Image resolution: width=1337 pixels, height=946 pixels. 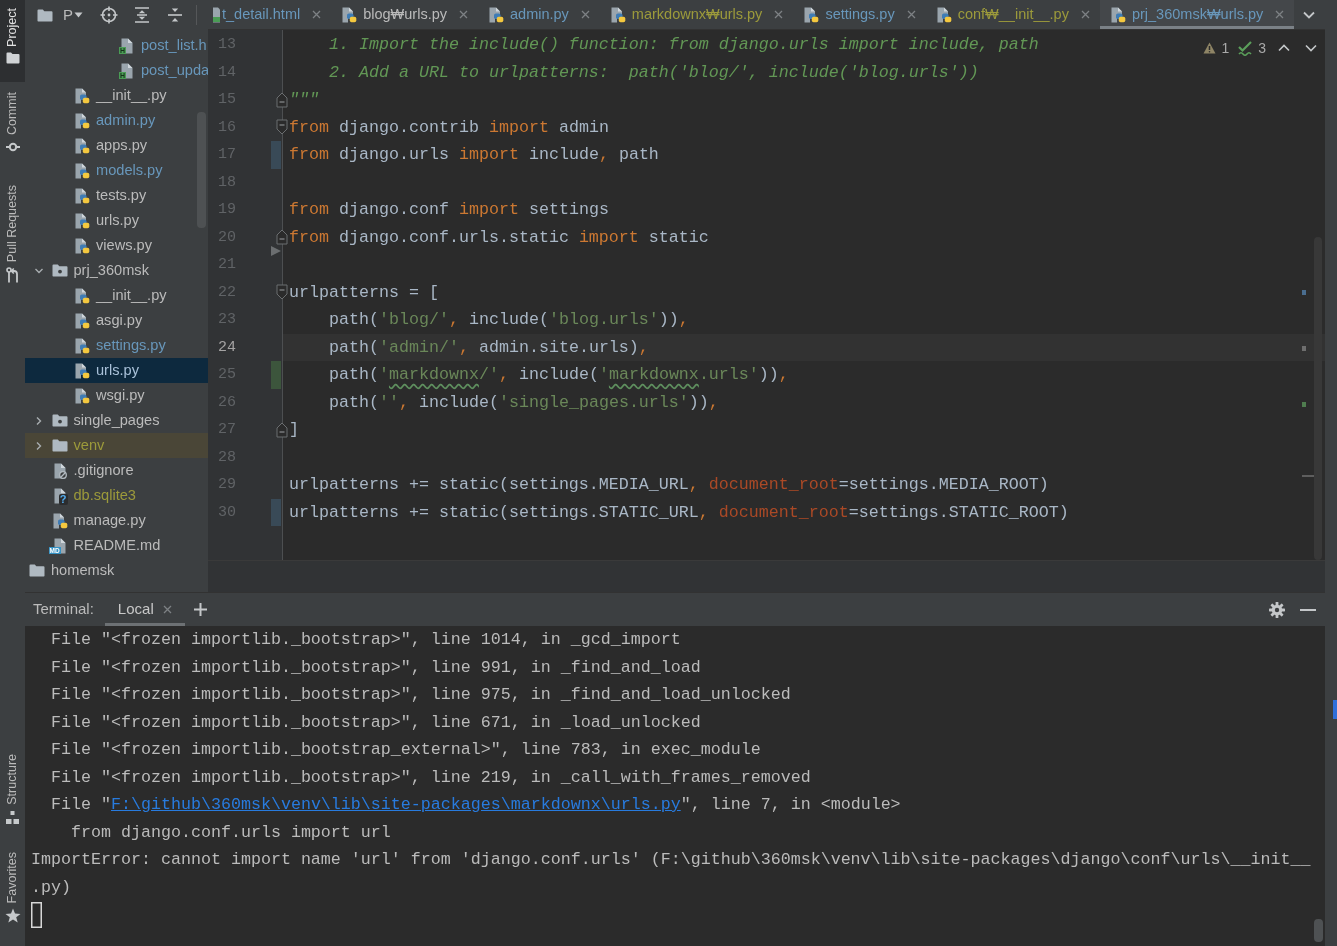 What do you see at coordinates (1225, 48) in the screenshot?
I see `warning-count: 1` at bounding box center [1225, 48].